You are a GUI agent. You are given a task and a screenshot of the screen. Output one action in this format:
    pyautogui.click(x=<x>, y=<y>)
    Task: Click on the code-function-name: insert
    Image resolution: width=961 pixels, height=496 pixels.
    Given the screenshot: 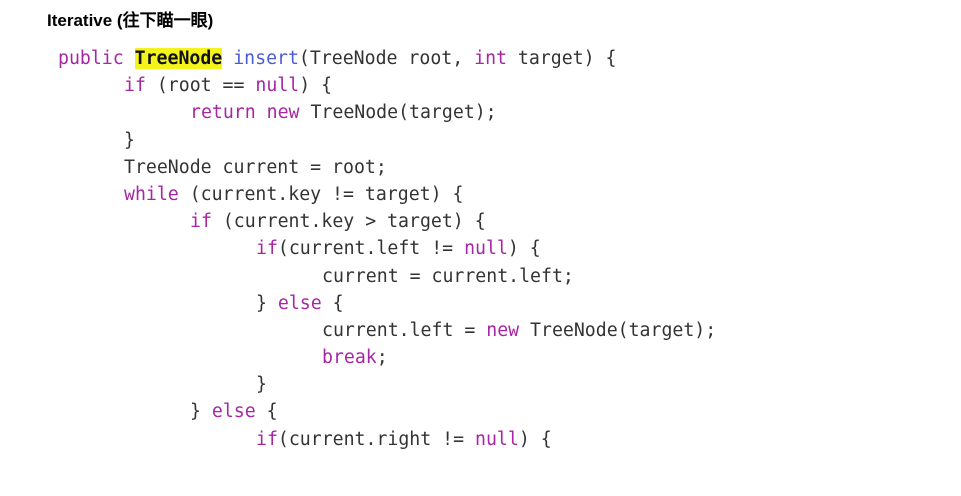 What is the action you would take?
    pyautogui.click(x=266, y=58)
    